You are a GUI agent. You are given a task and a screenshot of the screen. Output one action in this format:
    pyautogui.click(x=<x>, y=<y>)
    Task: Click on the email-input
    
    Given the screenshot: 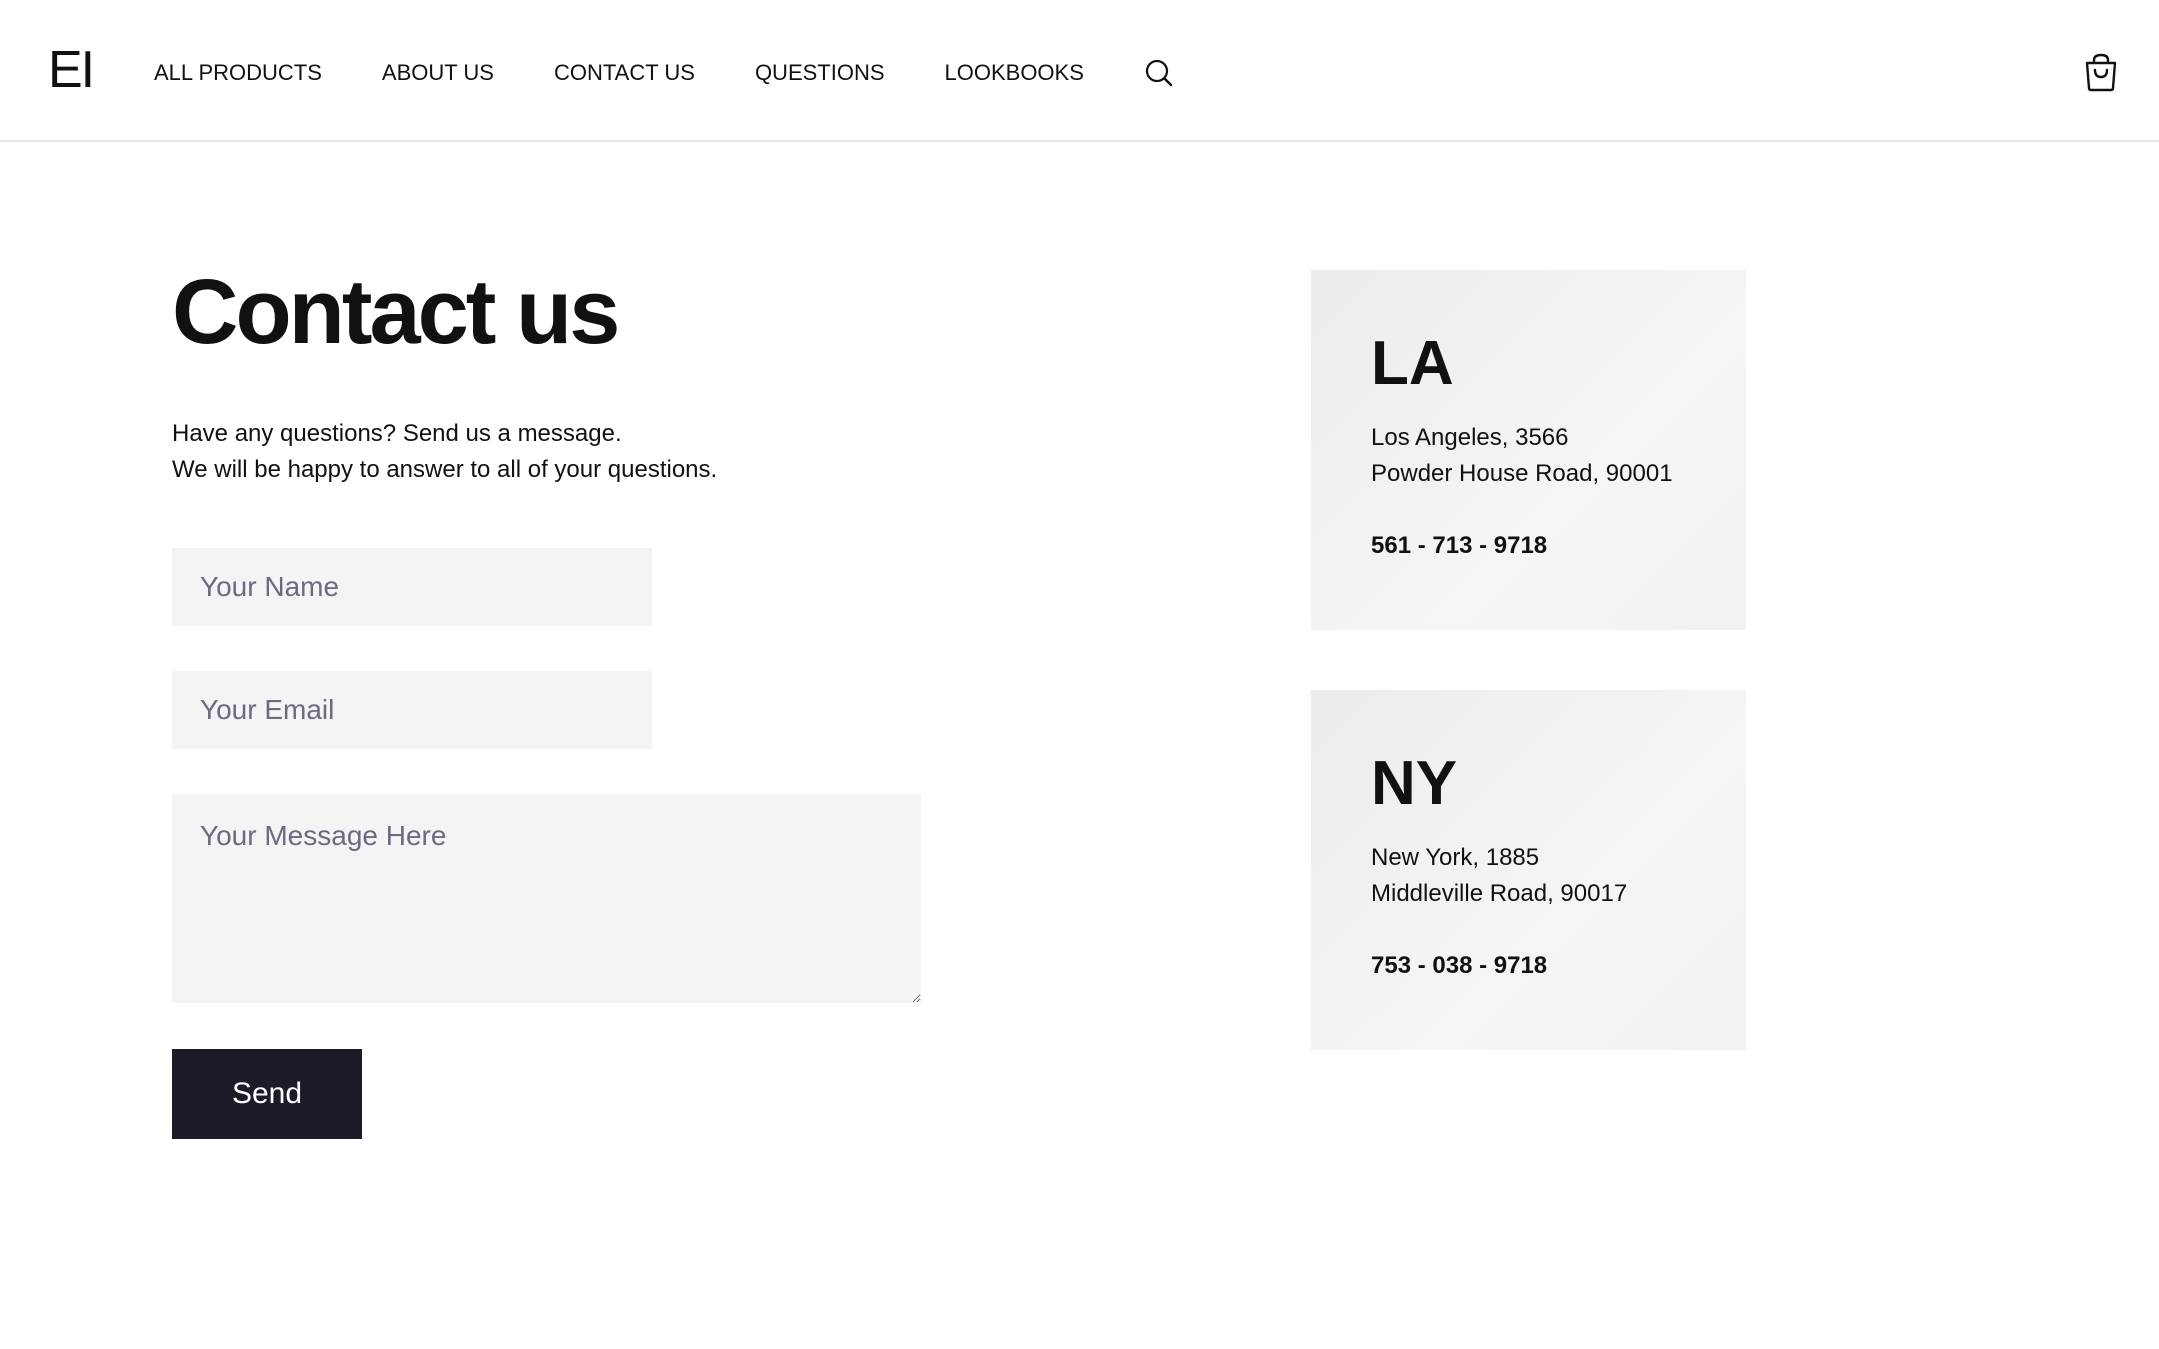 What is the action you would take?
    pyautogui.click(x=412, y=710)
    